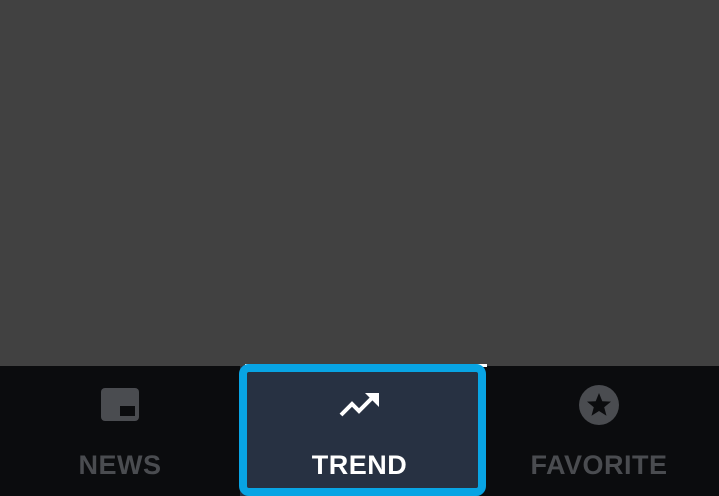 The width and height of the screenshot is (719, 496). What do you see at coordinates (360, 406) in the screenshot?
I see `trending-up-icon` at bounding box center [360, 406].